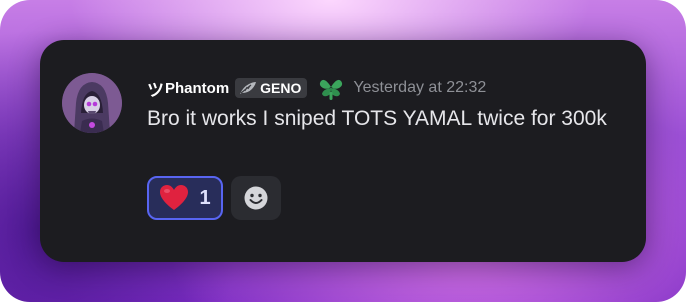  What do you see at coordinates (281, 88) in the screenshot?
I see `server-tag-label: GENO` at bounding box center [281, 88].